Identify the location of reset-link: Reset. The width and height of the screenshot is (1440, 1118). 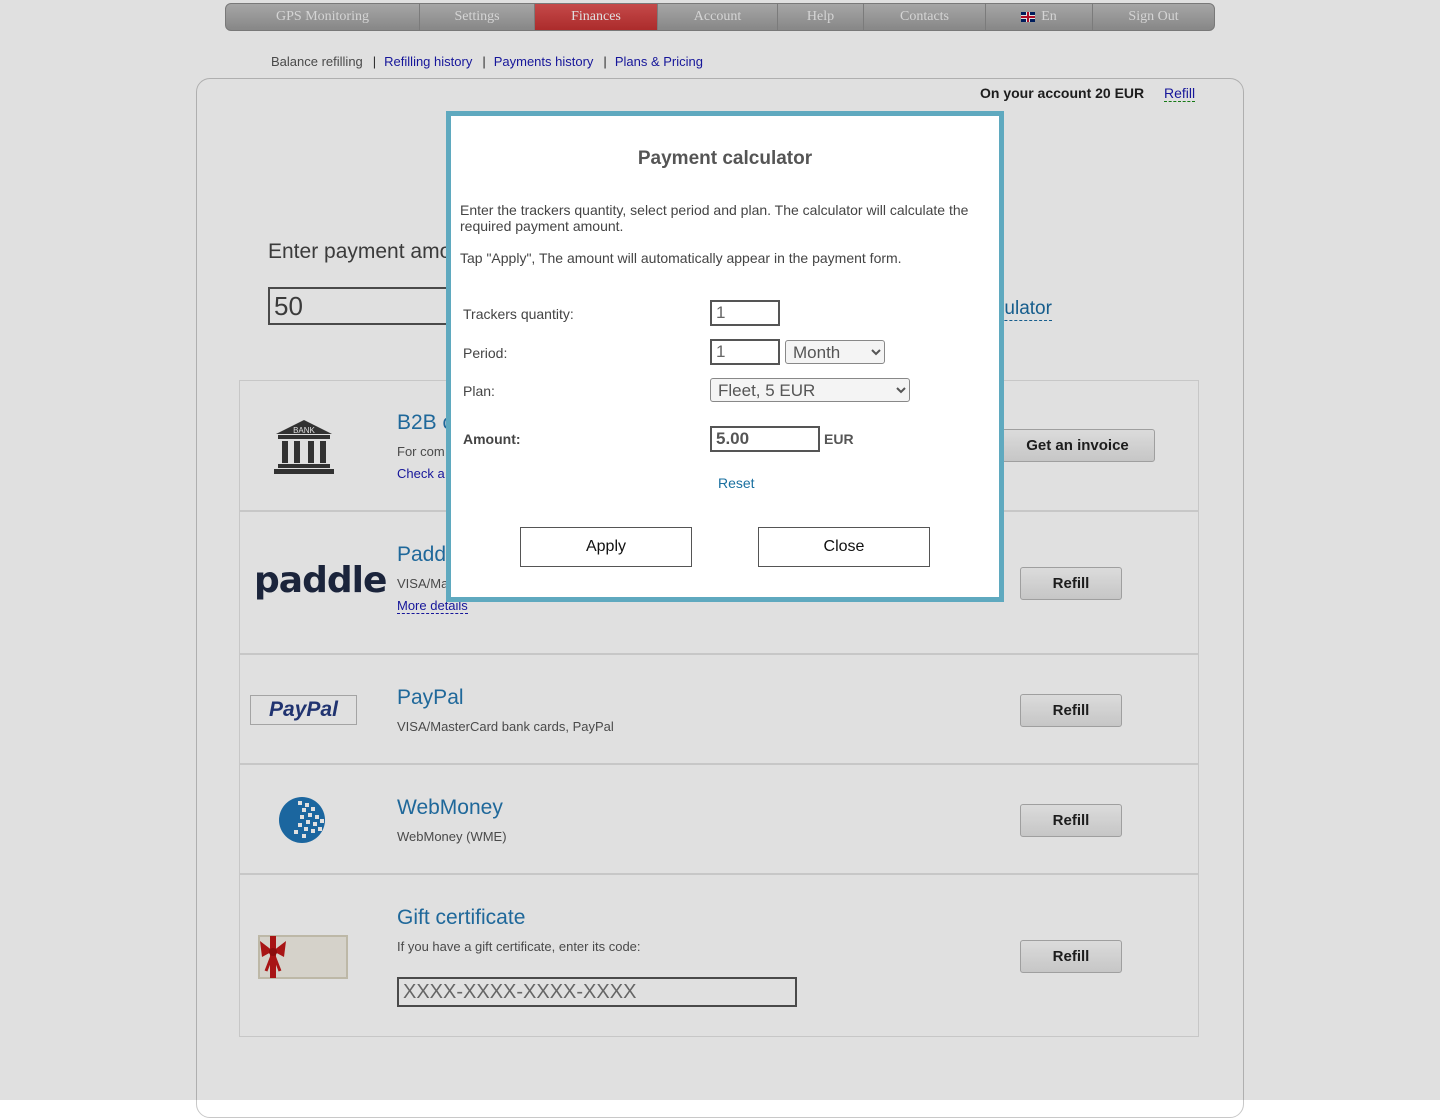
(736, 483).